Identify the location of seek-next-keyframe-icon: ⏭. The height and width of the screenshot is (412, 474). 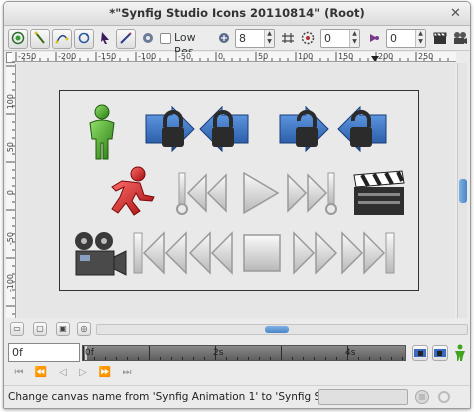
(127, 372).